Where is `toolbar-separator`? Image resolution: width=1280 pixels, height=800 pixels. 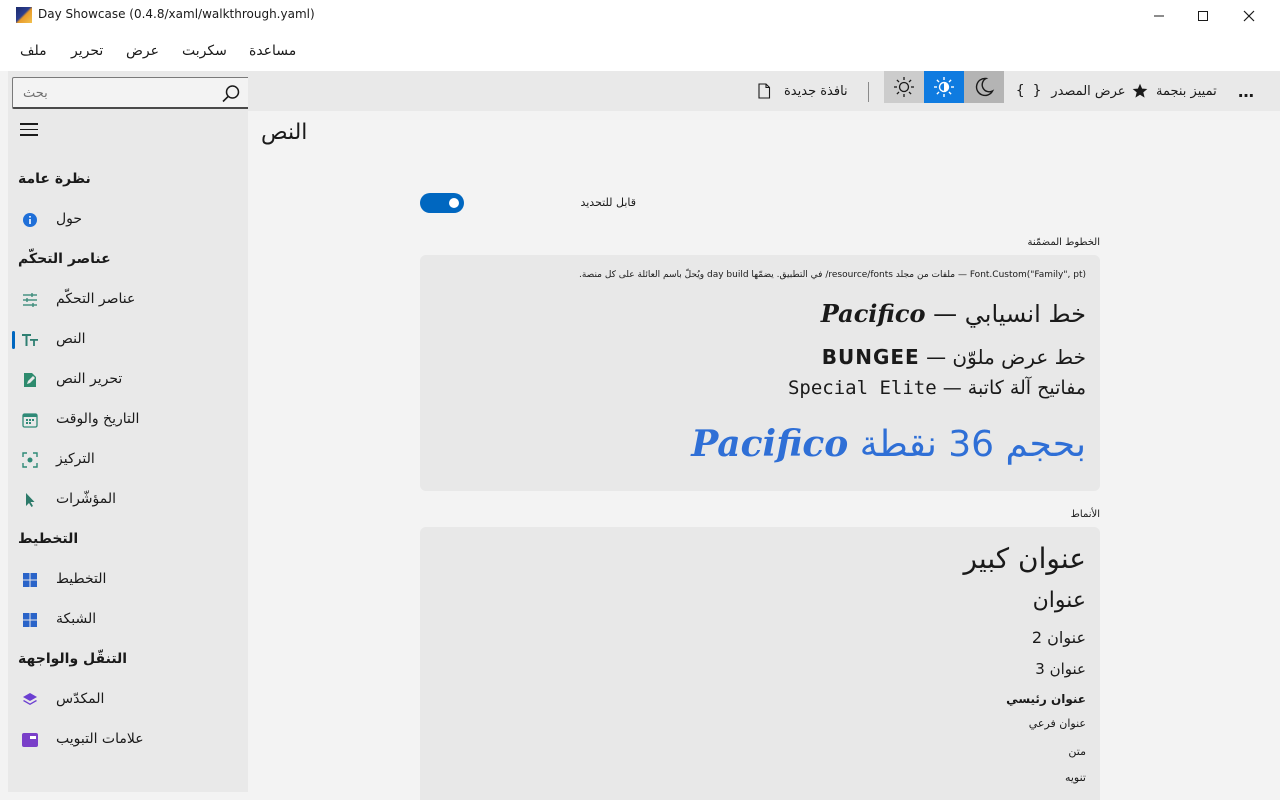
toolbar-separator is located at coordinates (868, 92).